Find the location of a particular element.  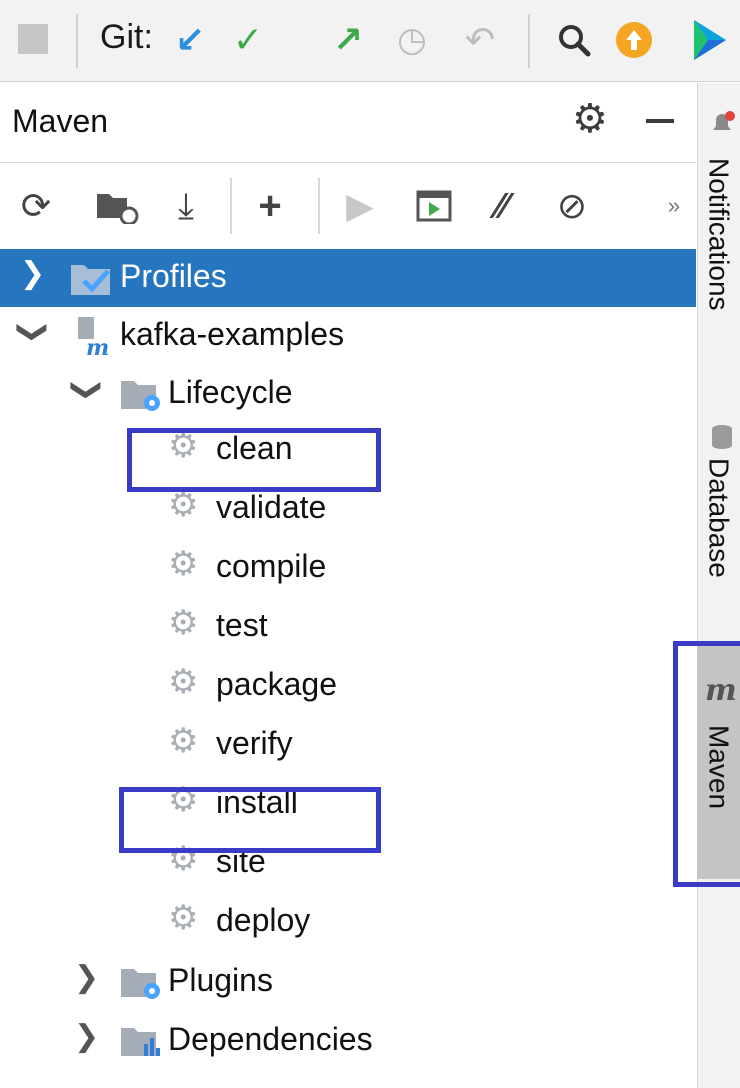

panel-title: Maven is located at coordinates (60, 121).